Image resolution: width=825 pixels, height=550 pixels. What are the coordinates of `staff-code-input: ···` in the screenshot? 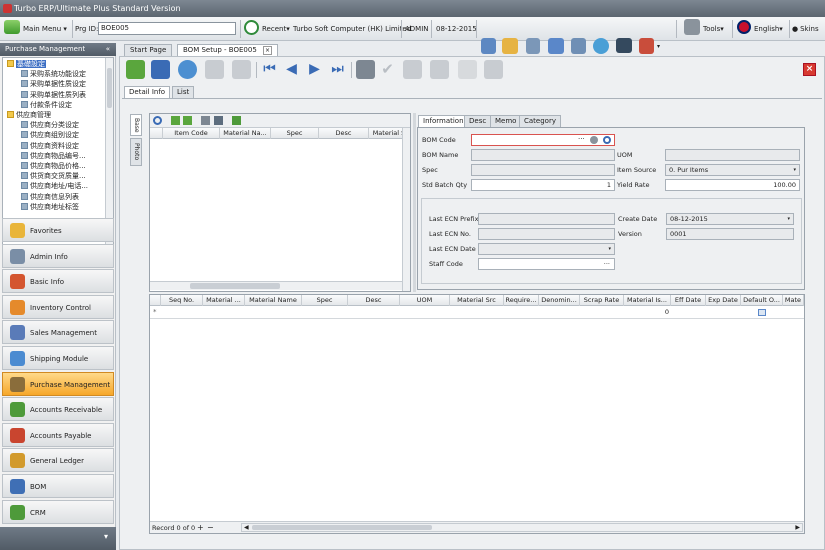 It's located at (546, 264).